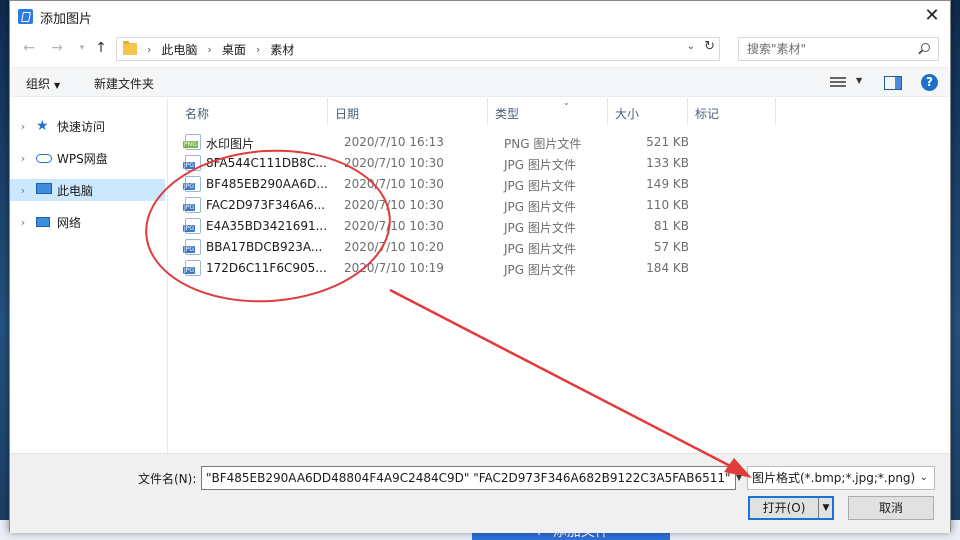 This screenshot has width=960, height=540. What do you see at coordinates (44, 190) in the screenshot?
I see `computer-icon` at bounding box center [44, 190].